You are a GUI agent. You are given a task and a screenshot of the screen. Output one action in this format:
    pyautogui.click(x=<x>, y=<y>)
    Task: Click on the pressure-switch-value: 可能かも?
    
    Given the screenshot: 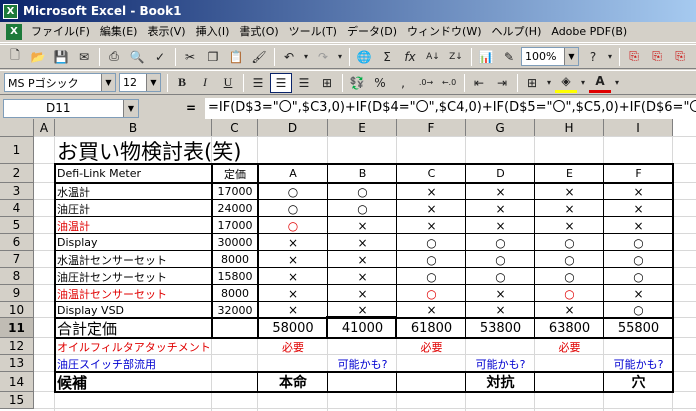 What is the action you would take?
    pyautogui.click(x=638, y=363)
    